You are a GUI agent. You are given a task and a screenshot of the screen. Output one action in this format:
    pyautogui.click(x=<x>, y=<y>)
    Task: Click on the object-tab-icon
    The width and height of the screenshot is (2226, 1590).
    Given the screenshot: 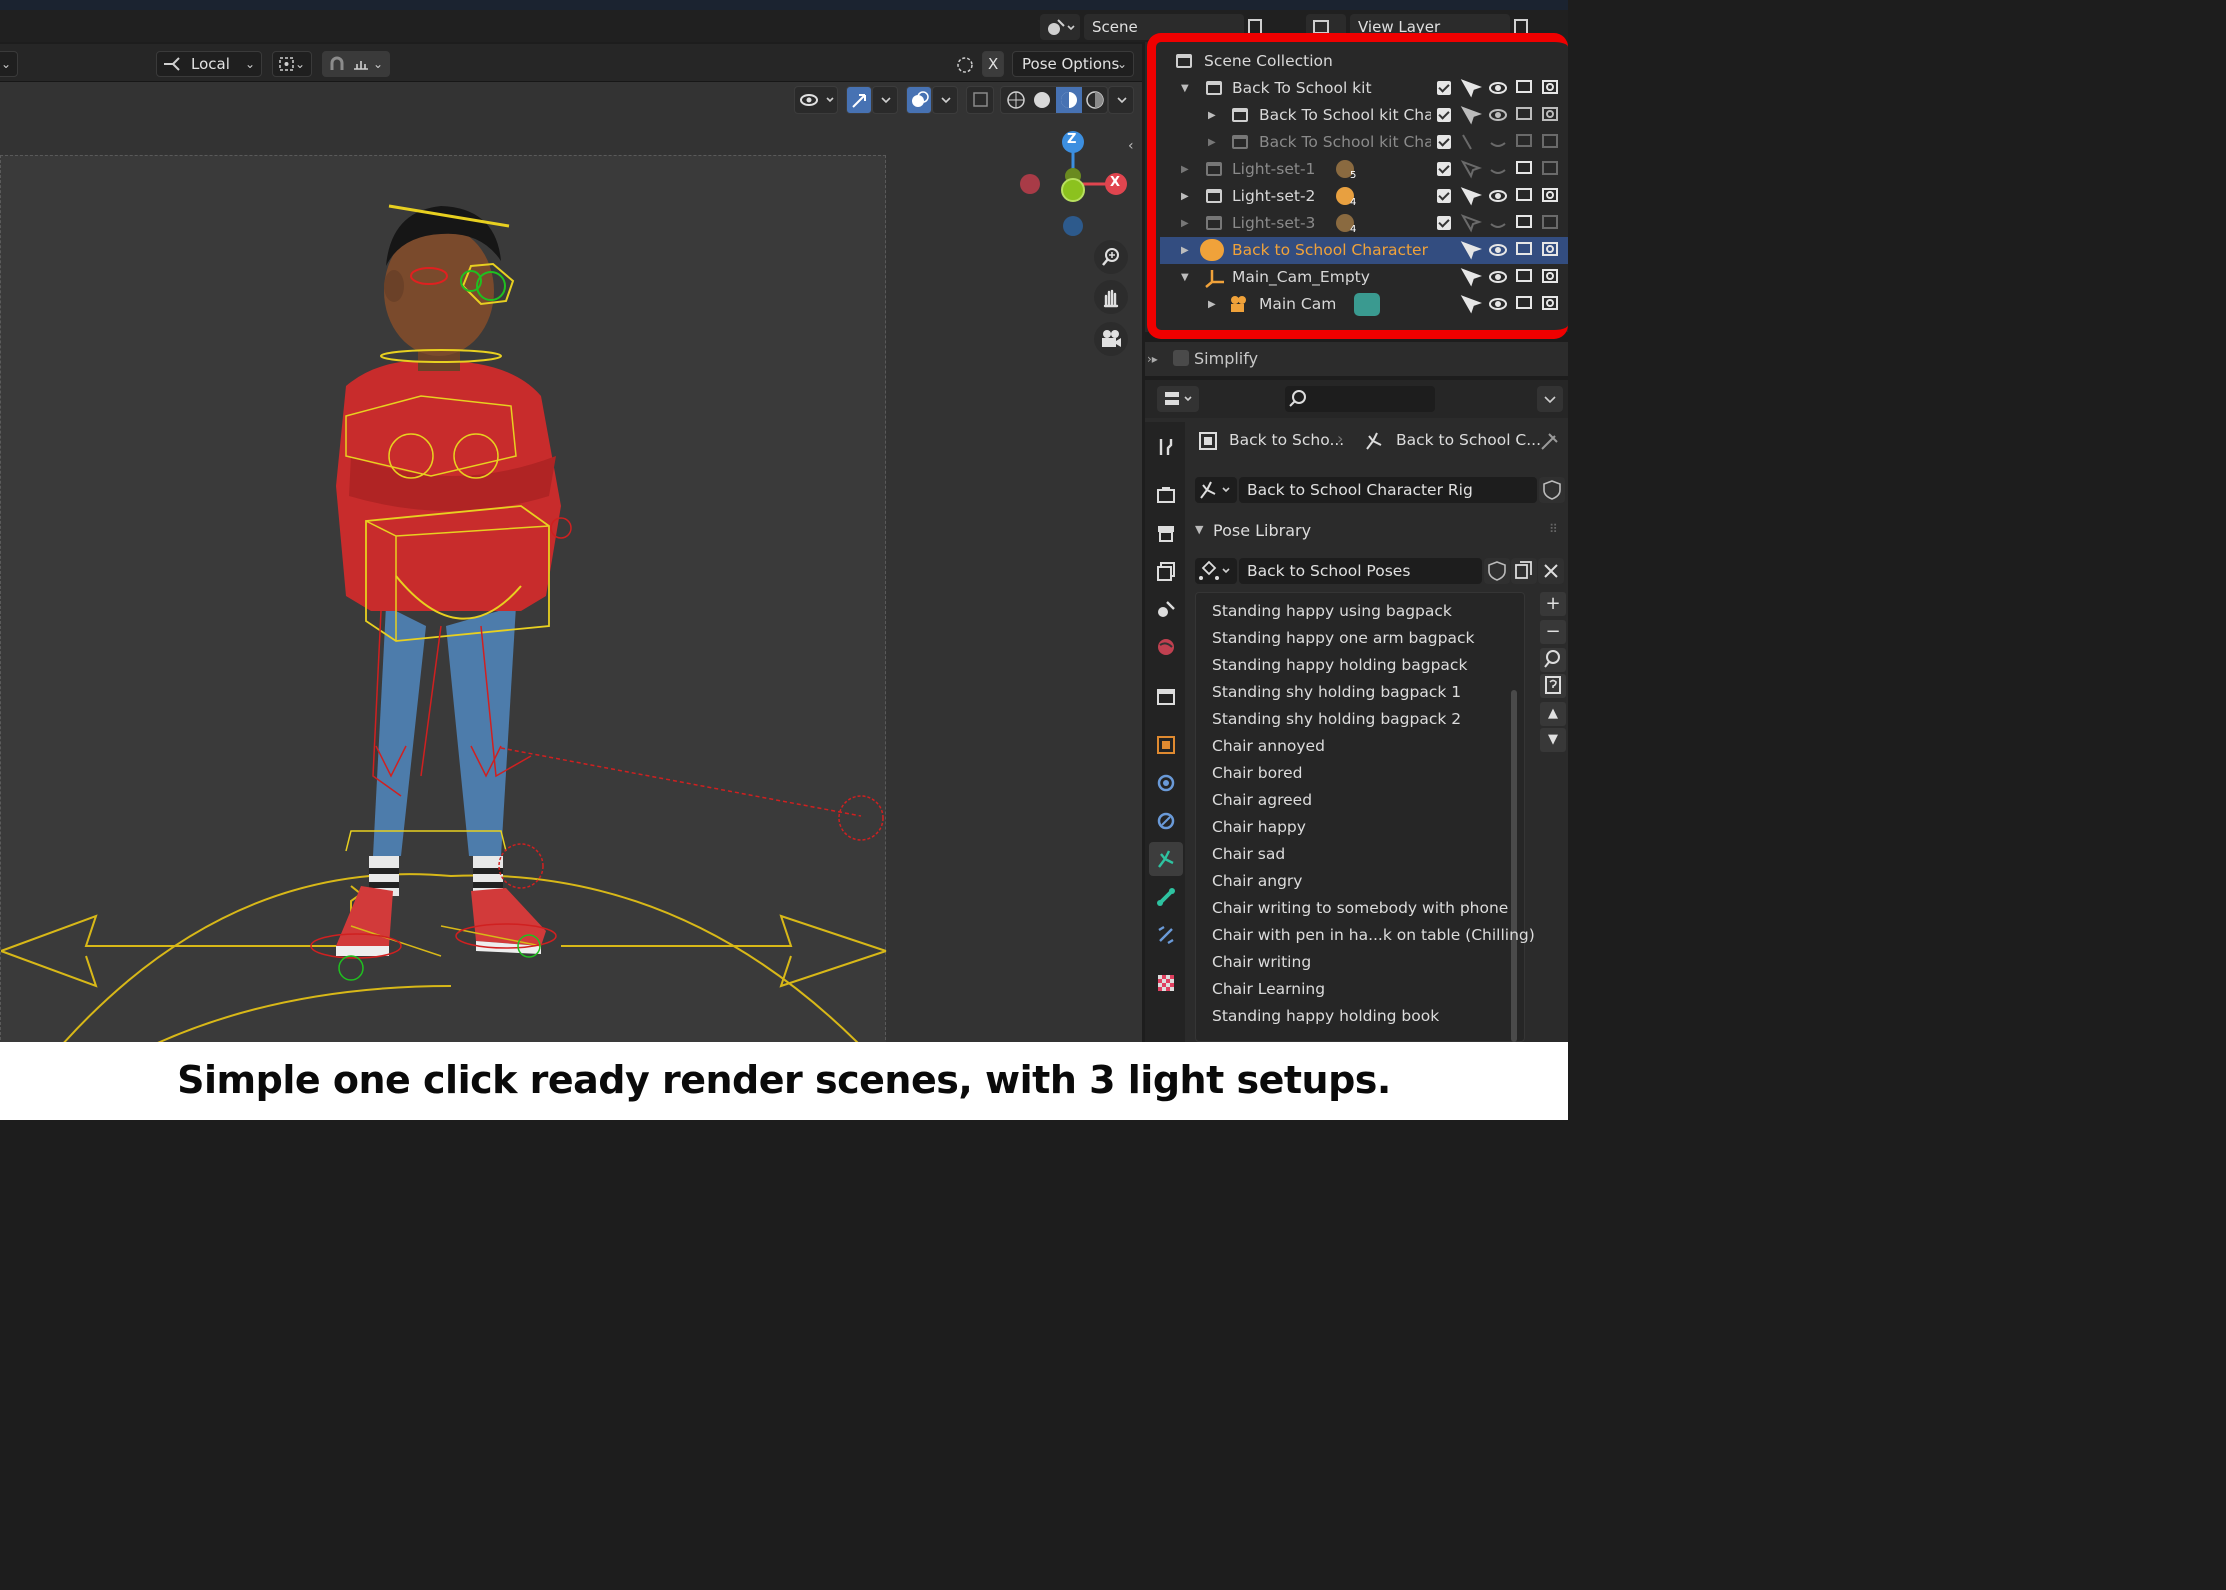 What is the action you would take?
    pyautogui.click(x=1166, y=745)
    